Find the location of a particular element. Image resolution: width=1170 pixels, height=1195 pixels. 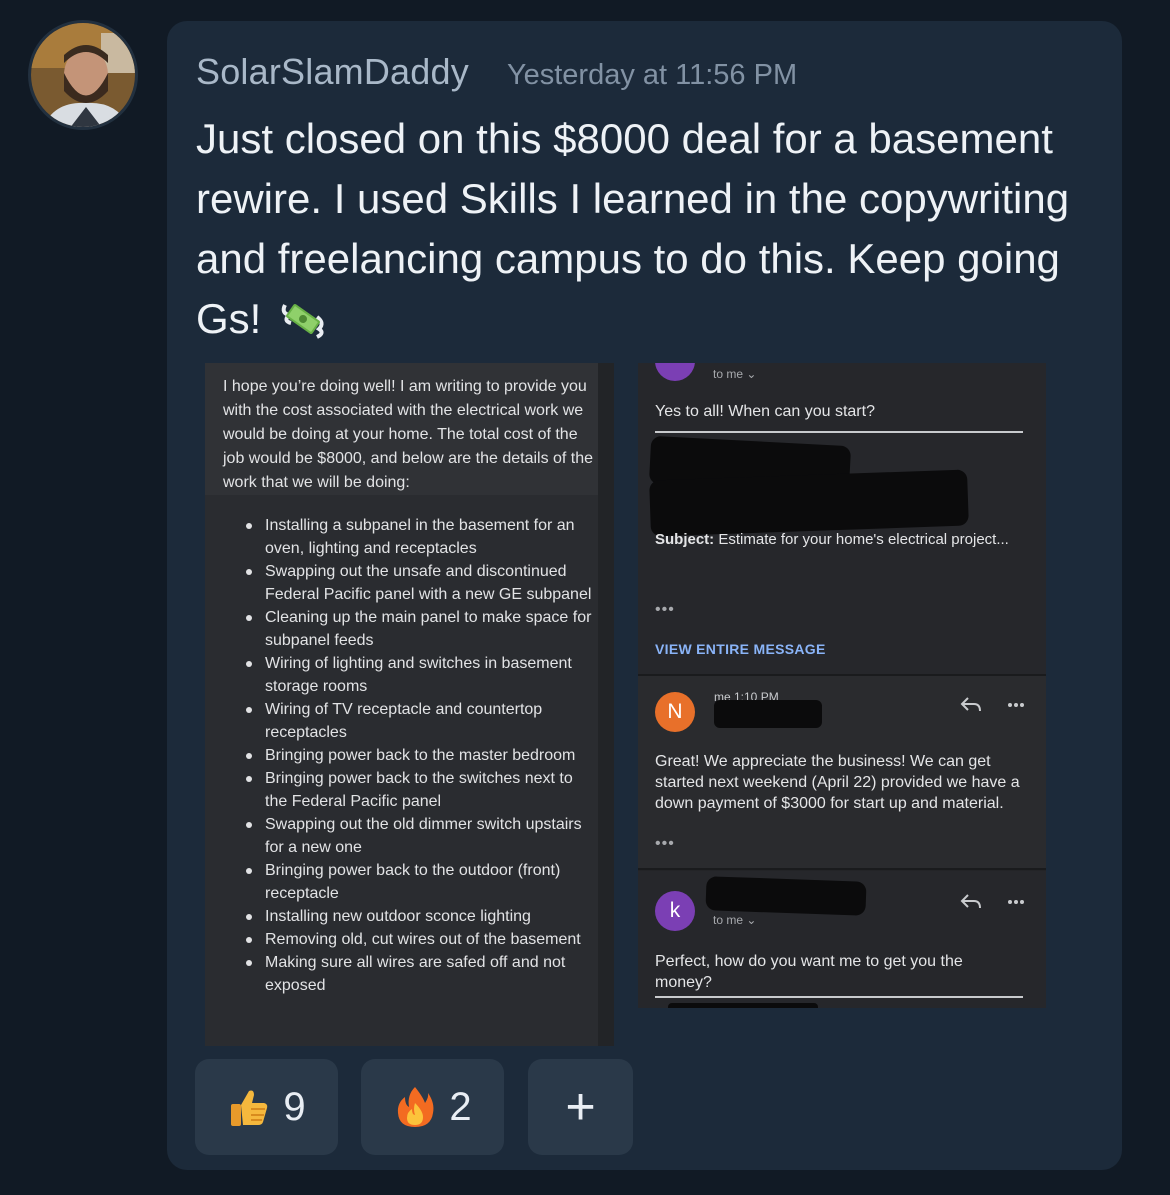

reaction-fire: 2 is located at coordinates (432, 1107).